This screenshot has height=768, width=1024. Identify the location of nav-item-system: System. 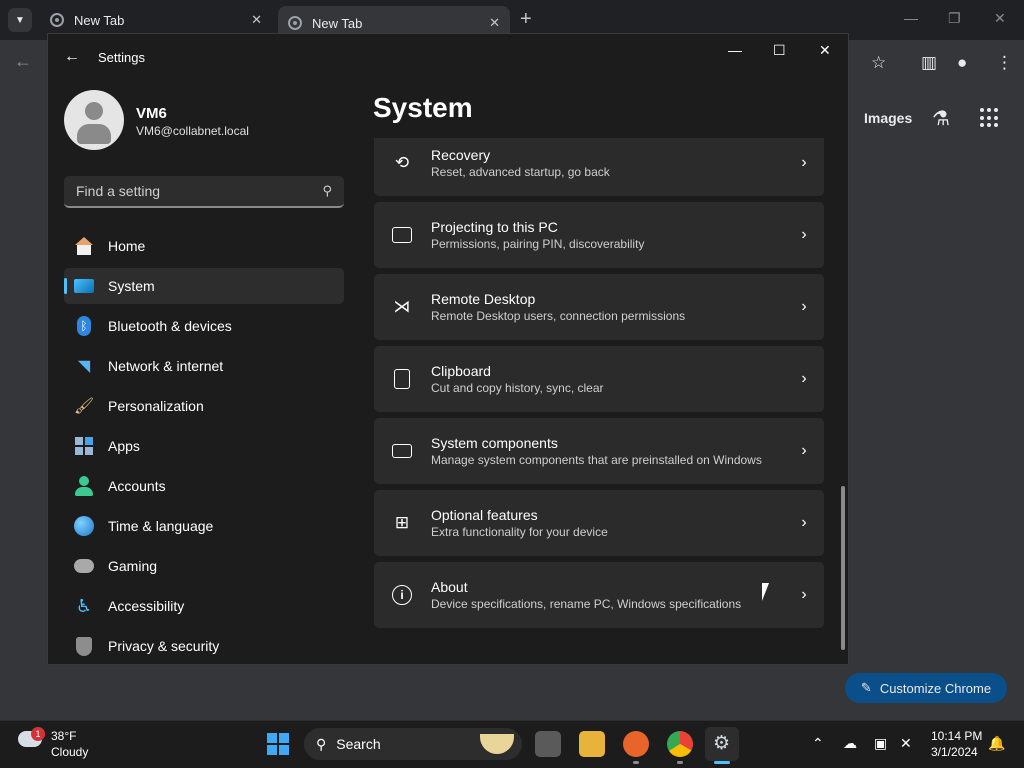
(204, 286).